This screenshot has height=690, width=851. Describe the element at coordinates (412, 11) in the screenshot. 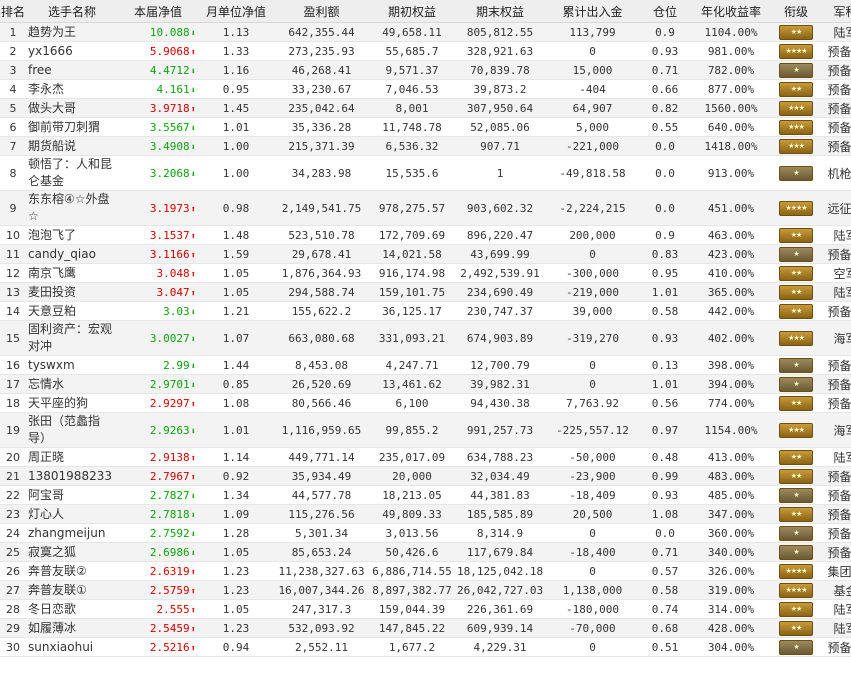

I see `column-header: 期初权益` at that location.